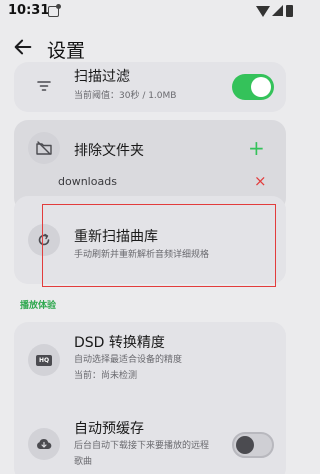  What do you see at coordinates (44, 148) in the screenshot?
I see `folder-off-icon` at bounding box center [44, 148].